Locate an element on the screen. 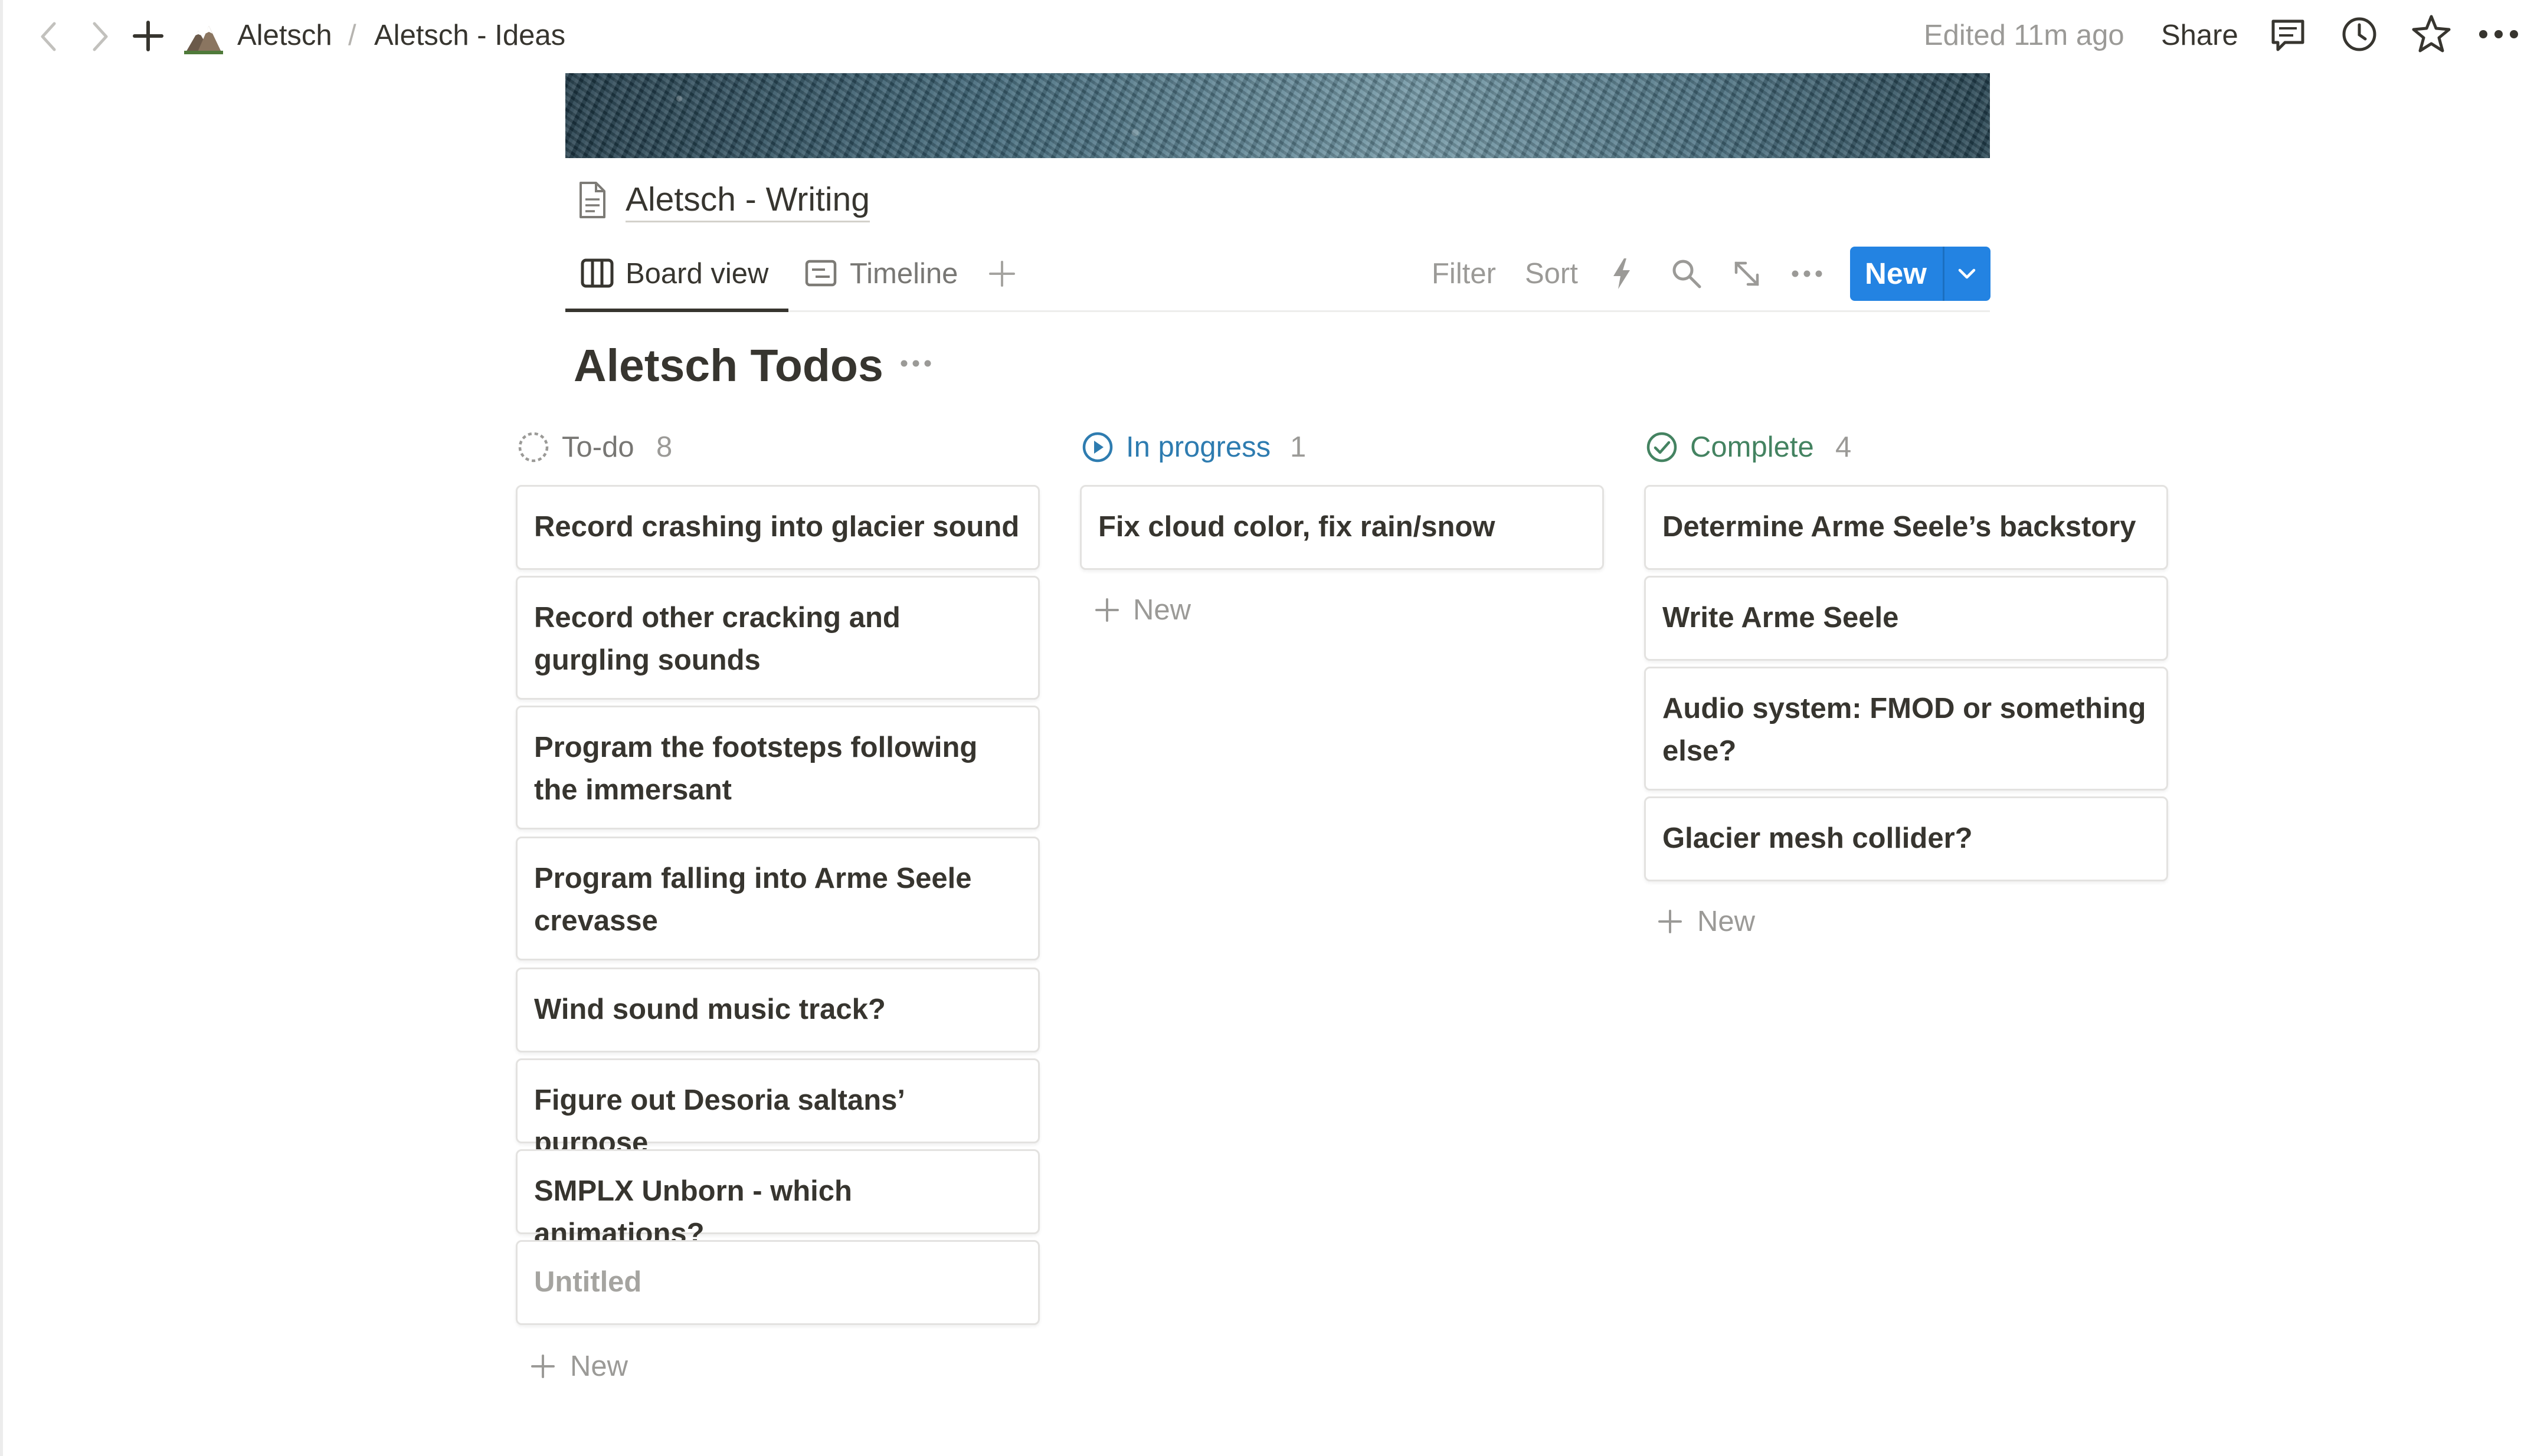  complete-status-icon is located at coordinates (1661, 448).